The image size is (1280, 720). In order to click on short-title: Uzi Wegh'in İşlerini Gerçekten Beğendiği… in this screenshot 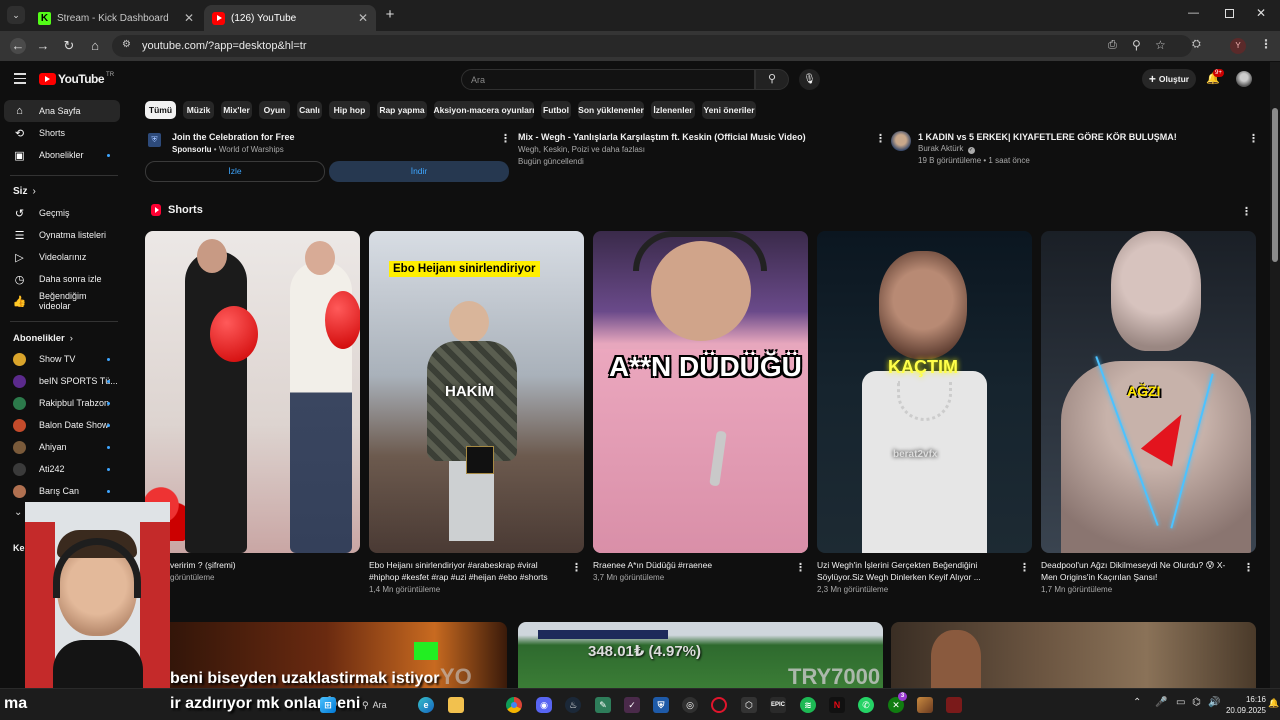, I will do `click(915, 571)`.